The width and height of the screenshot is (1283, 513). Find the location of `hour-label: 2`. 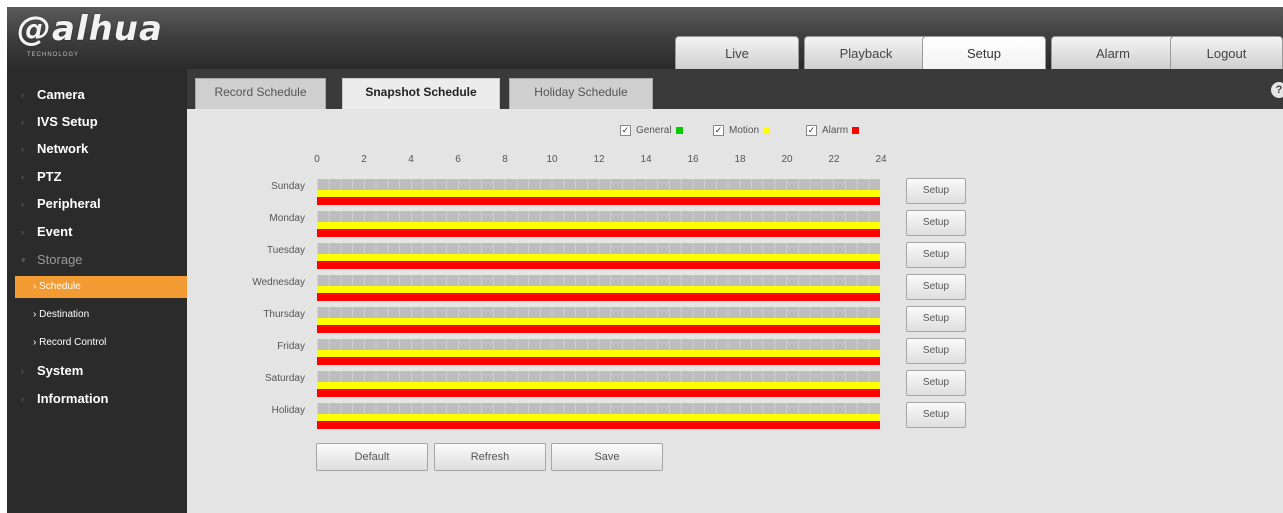

hour-label: 2 is located at coordinates (364, 159).